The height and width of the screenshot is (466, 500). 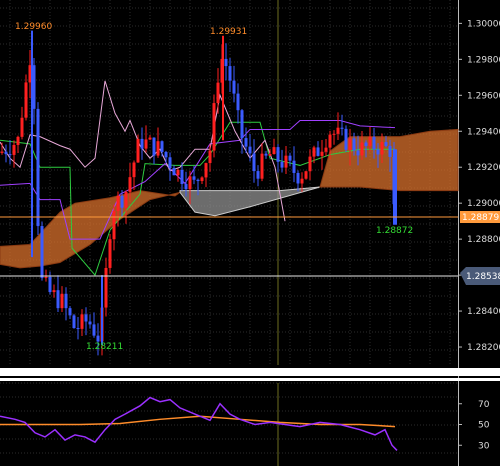 I want to click on pane-separator-top, so click(x=250, y=372).